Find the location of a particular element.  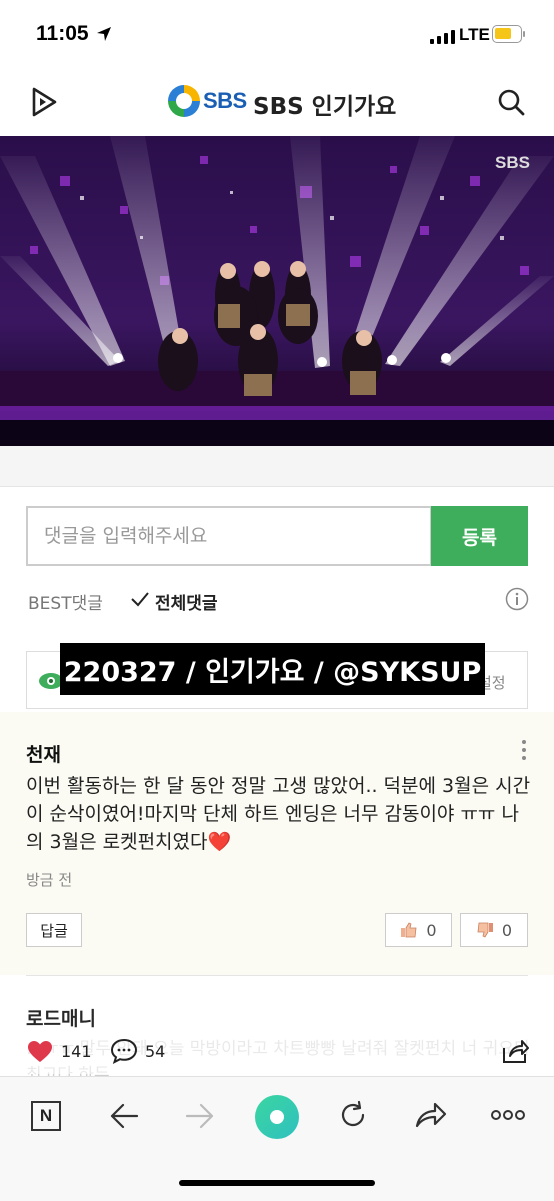

share-icon is located at coordinates (515, 1051).